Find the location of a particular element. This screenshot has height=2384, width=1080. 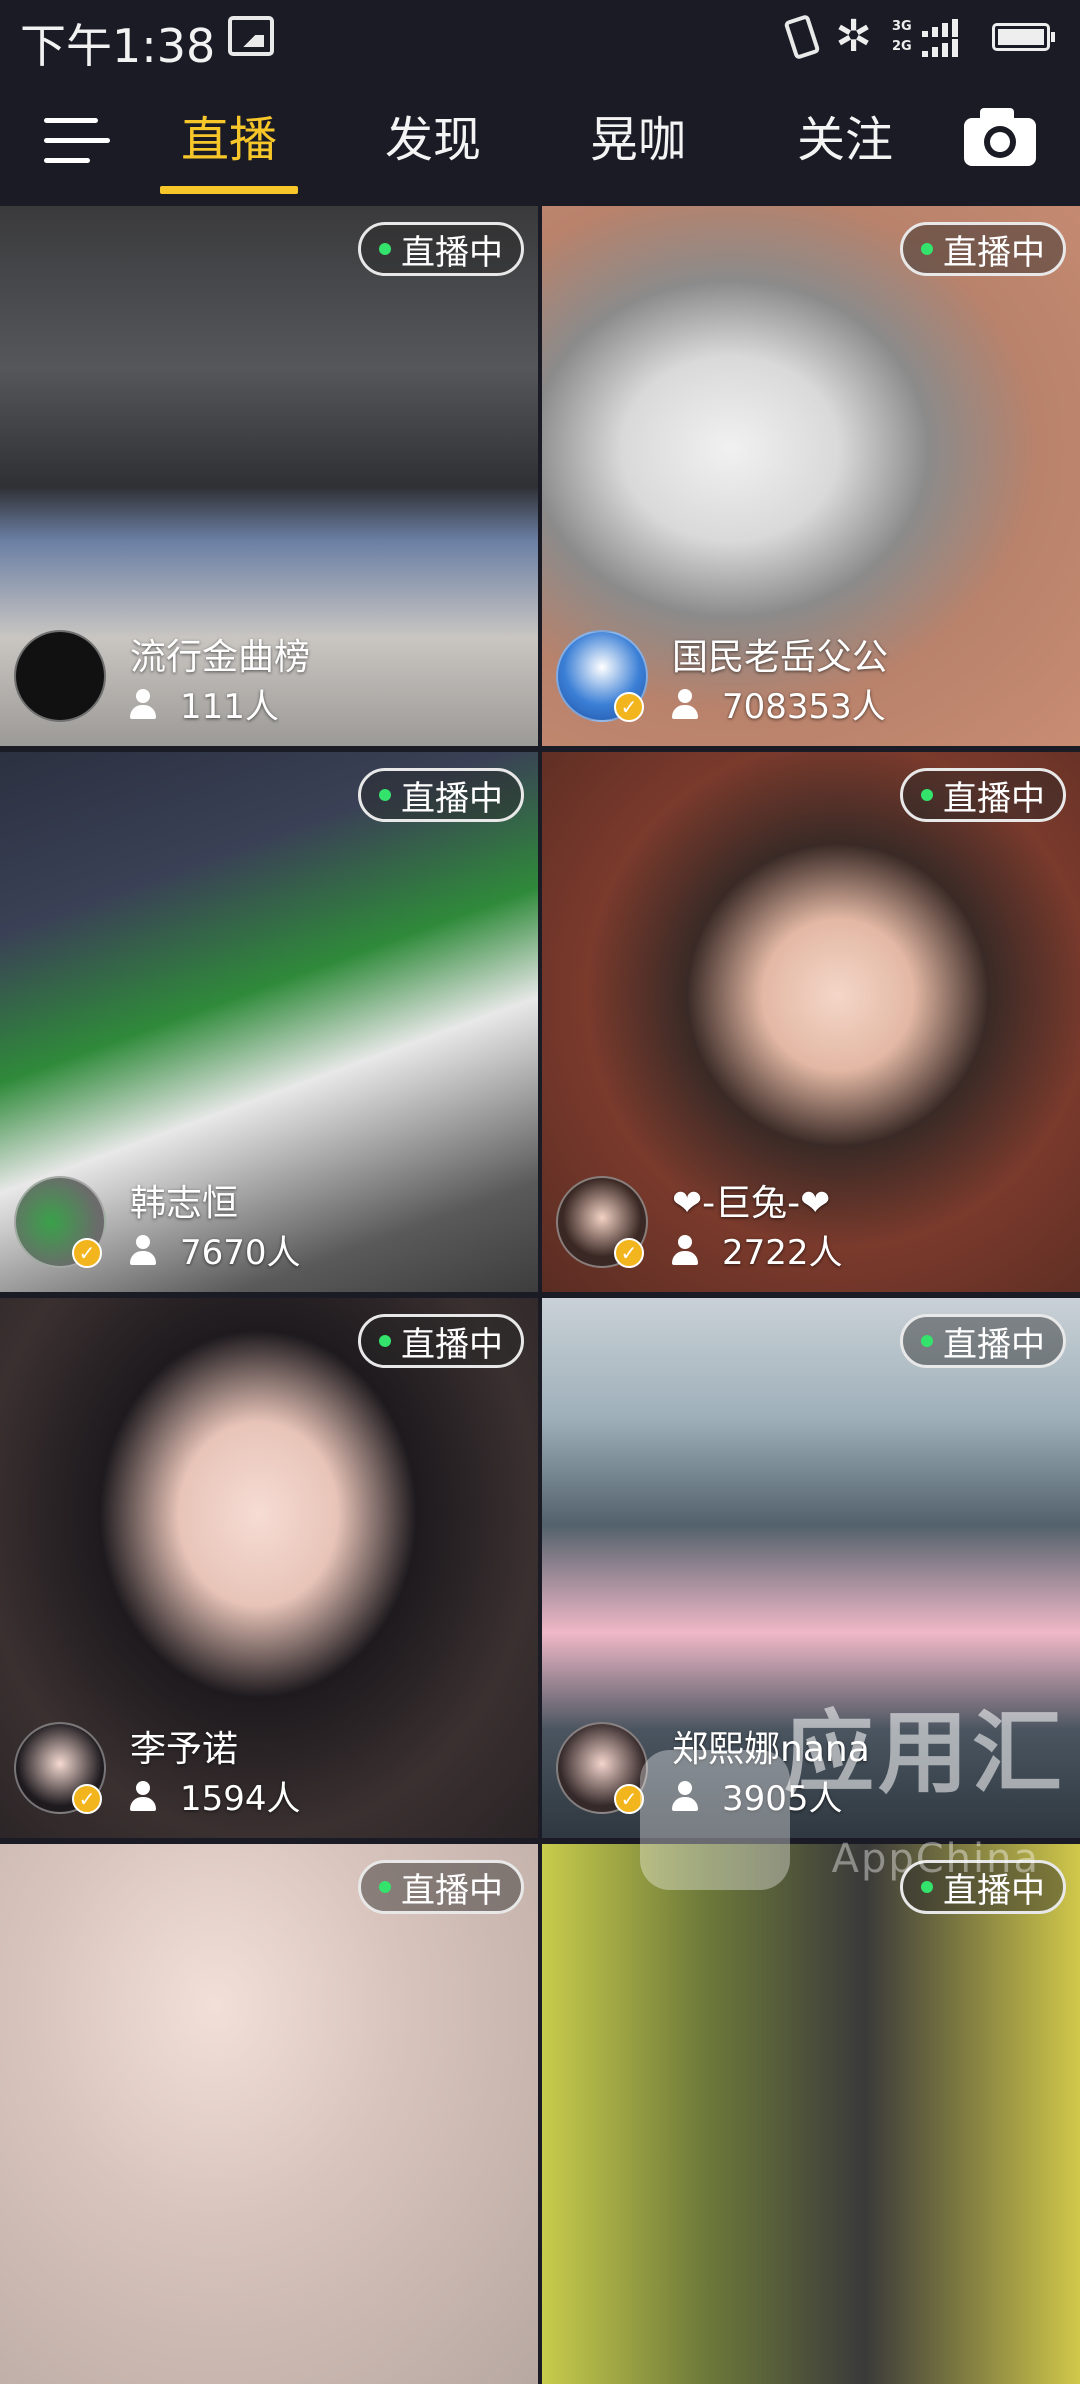

host-name: ❤-巨兔-❤ is located at coordinates (751, 1203).